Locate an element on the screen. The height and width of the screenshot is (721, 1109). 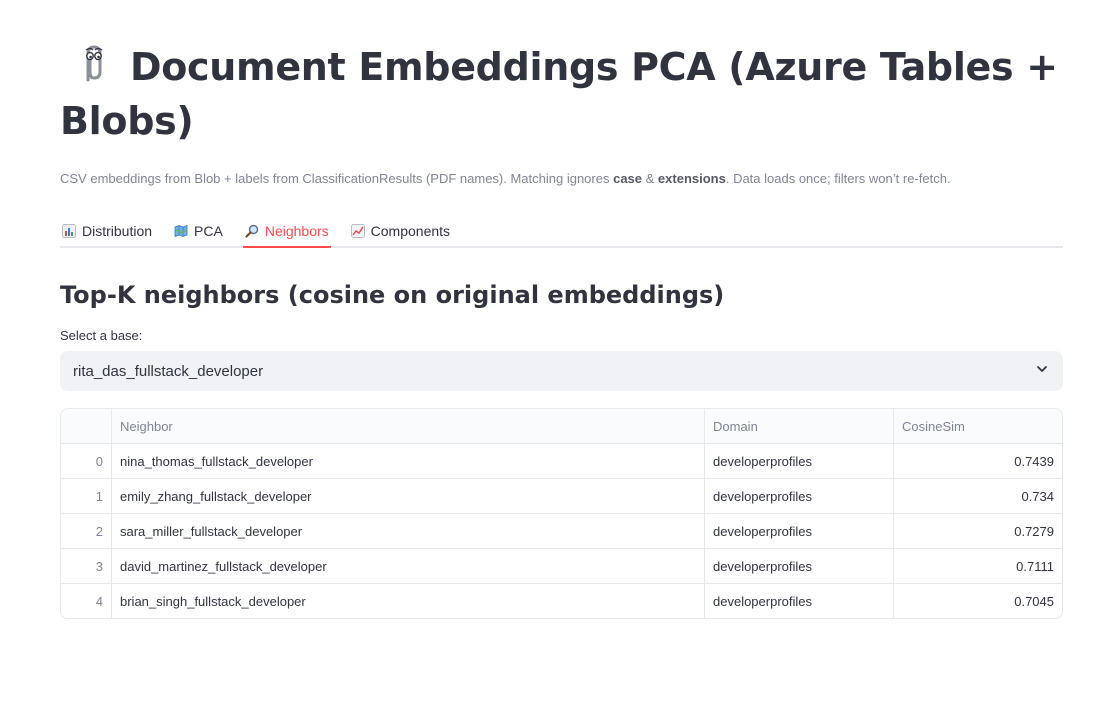
row-index: 2 is located at coordinates (86, 531).